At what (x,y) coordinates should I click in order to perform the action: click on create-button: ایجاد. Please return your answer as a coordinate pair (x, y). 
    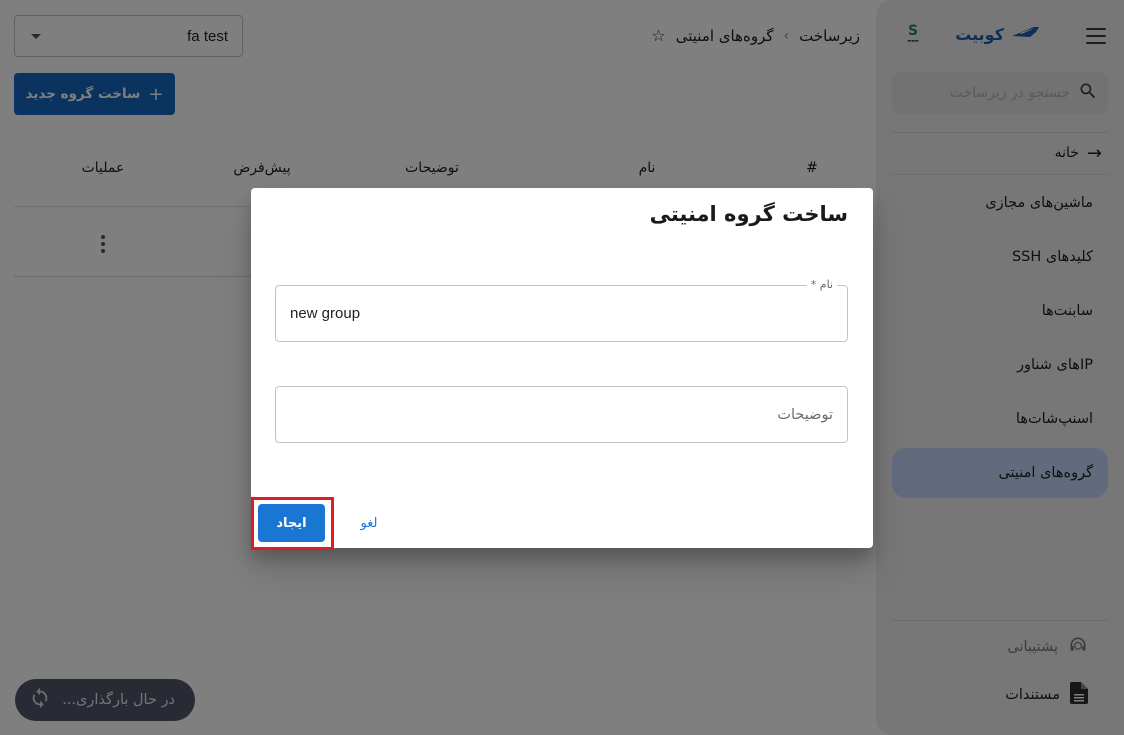
    Looking at the image, I should click on (291, 523).